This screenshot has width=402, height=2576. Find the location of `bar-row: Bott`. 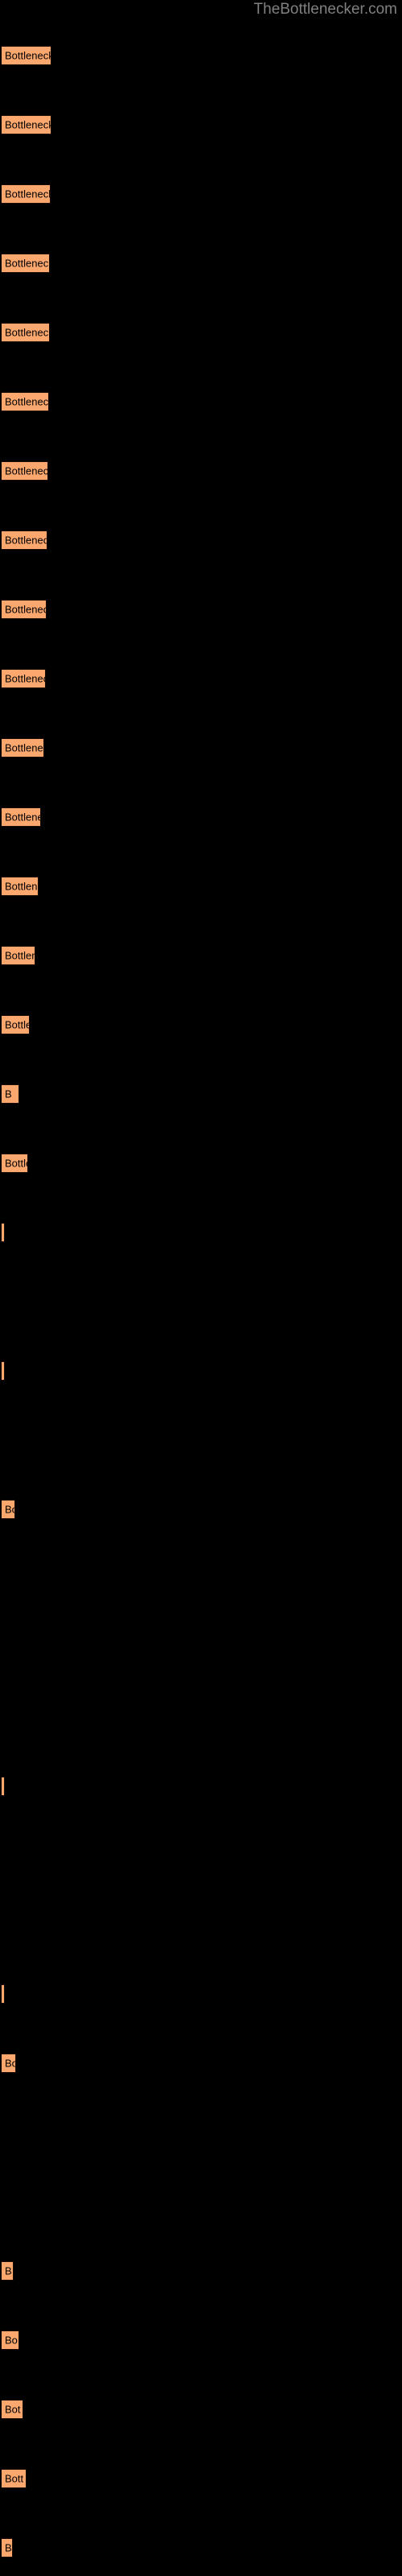

bar-row: Bott is located at coordinates (201, 2478).